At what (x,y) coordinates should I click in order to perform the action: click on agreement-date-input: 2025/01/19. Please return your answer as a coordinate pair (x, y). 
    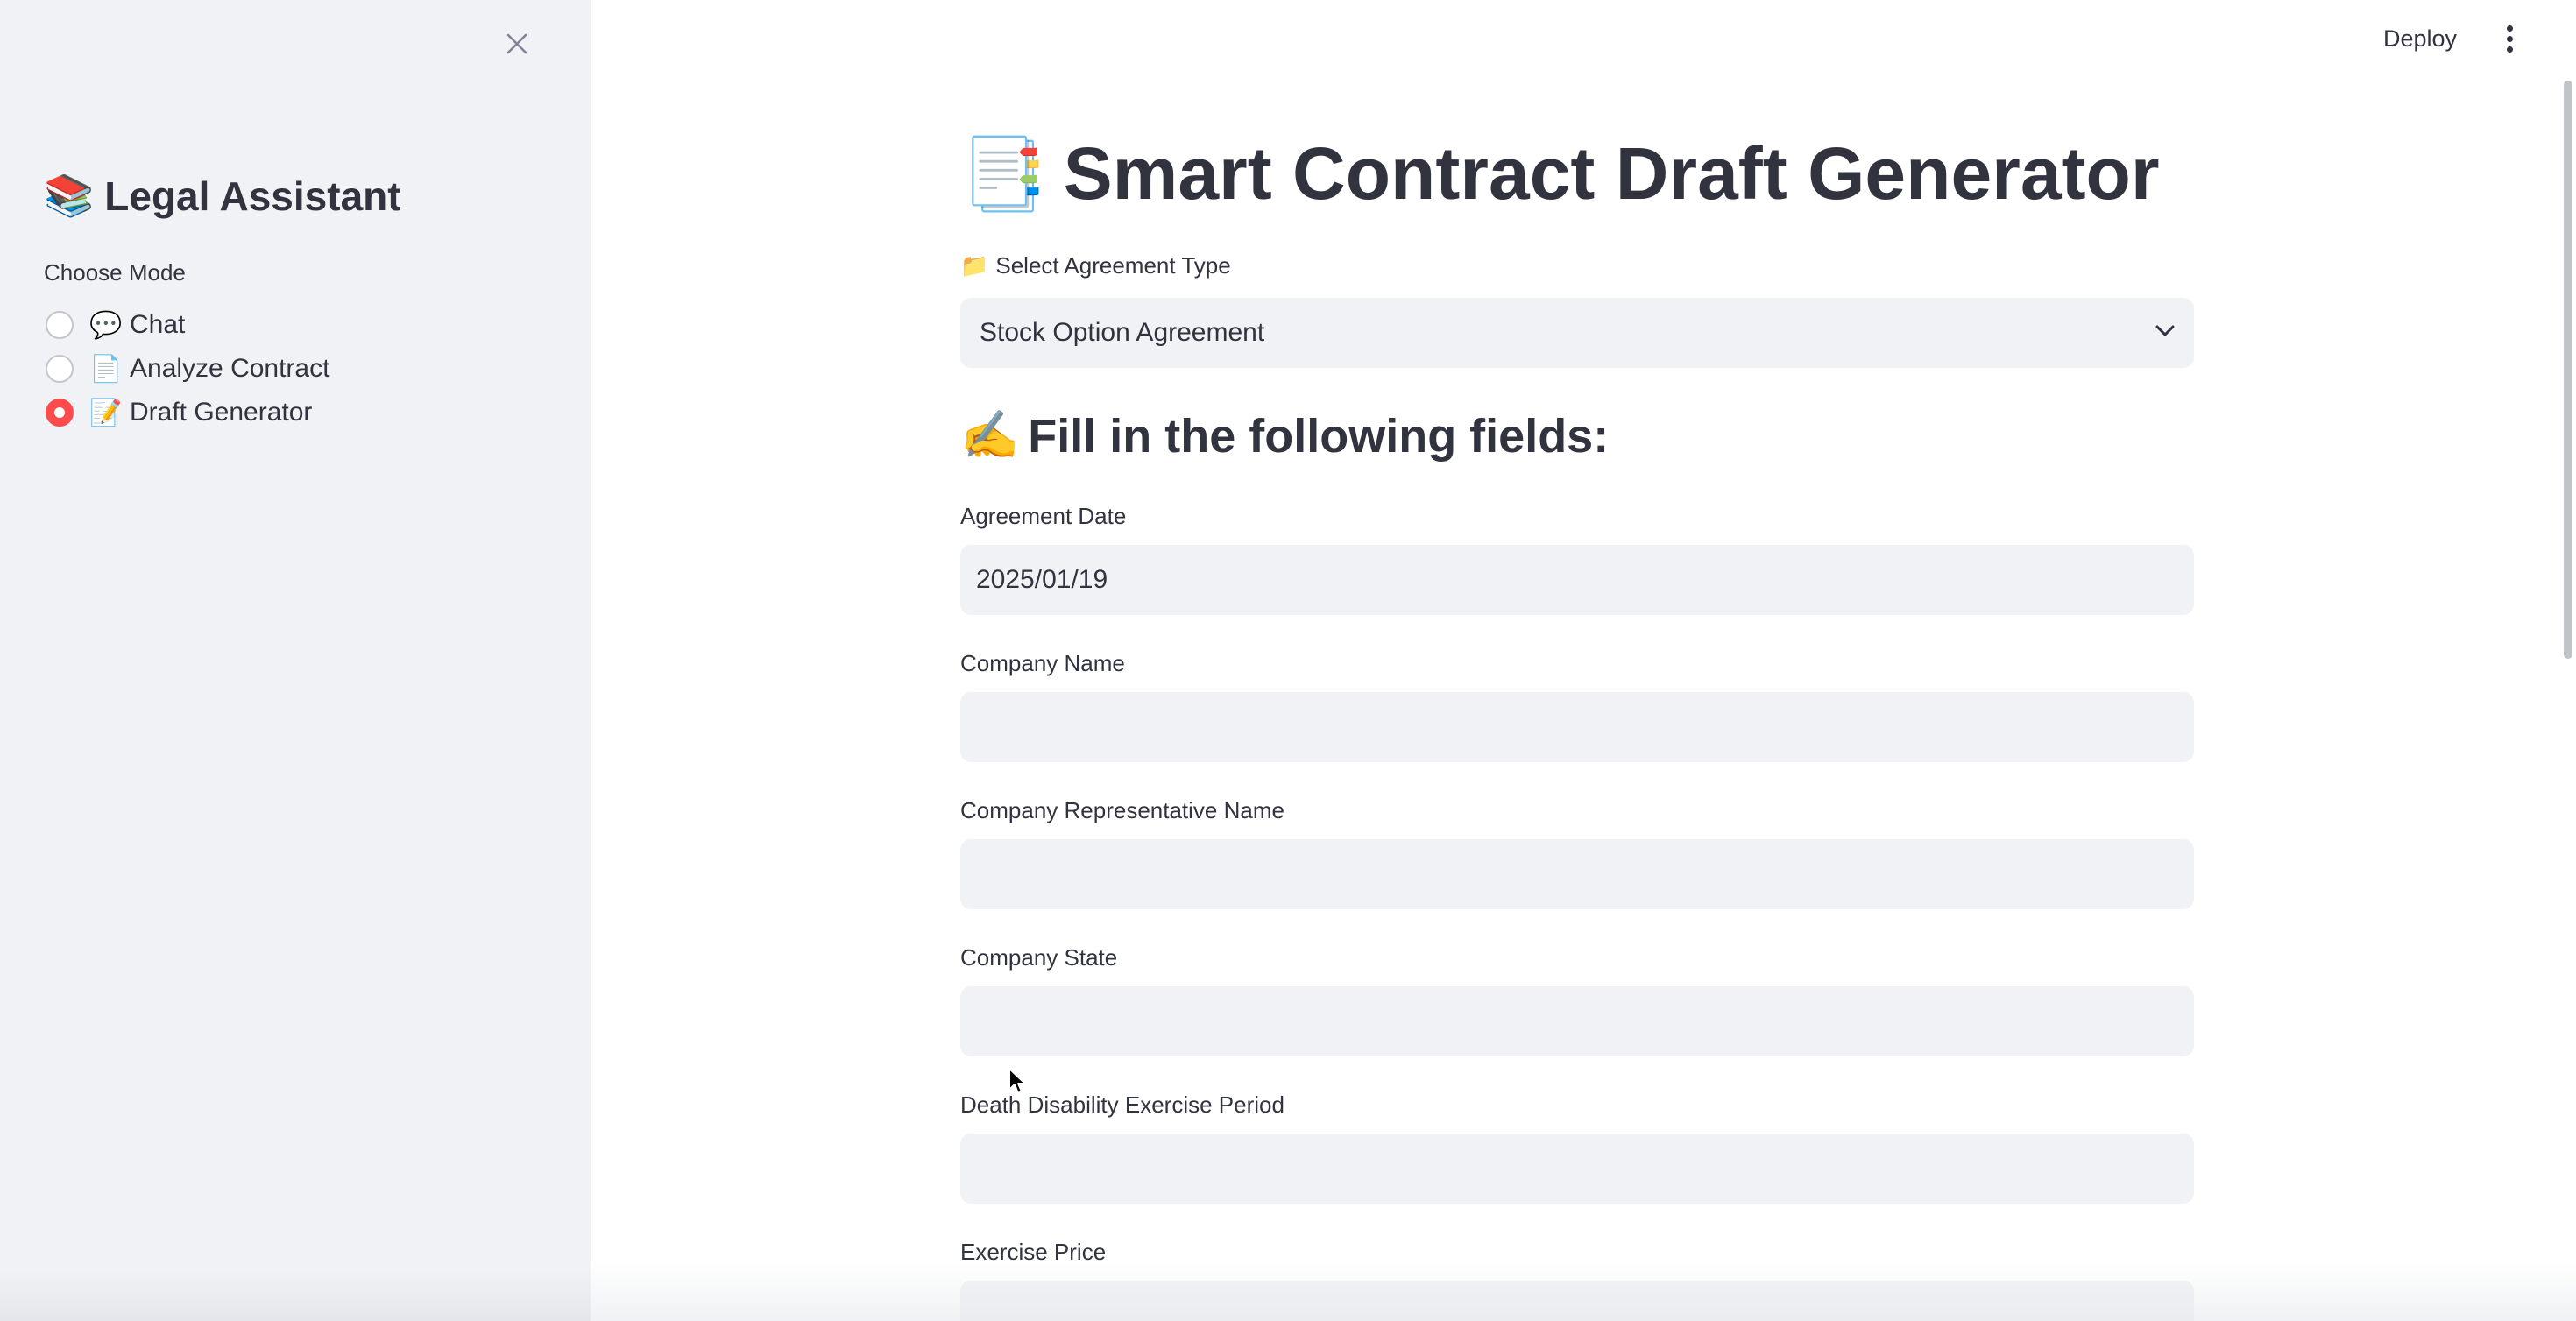
    Looking at the image, I should click on (1577, 580).